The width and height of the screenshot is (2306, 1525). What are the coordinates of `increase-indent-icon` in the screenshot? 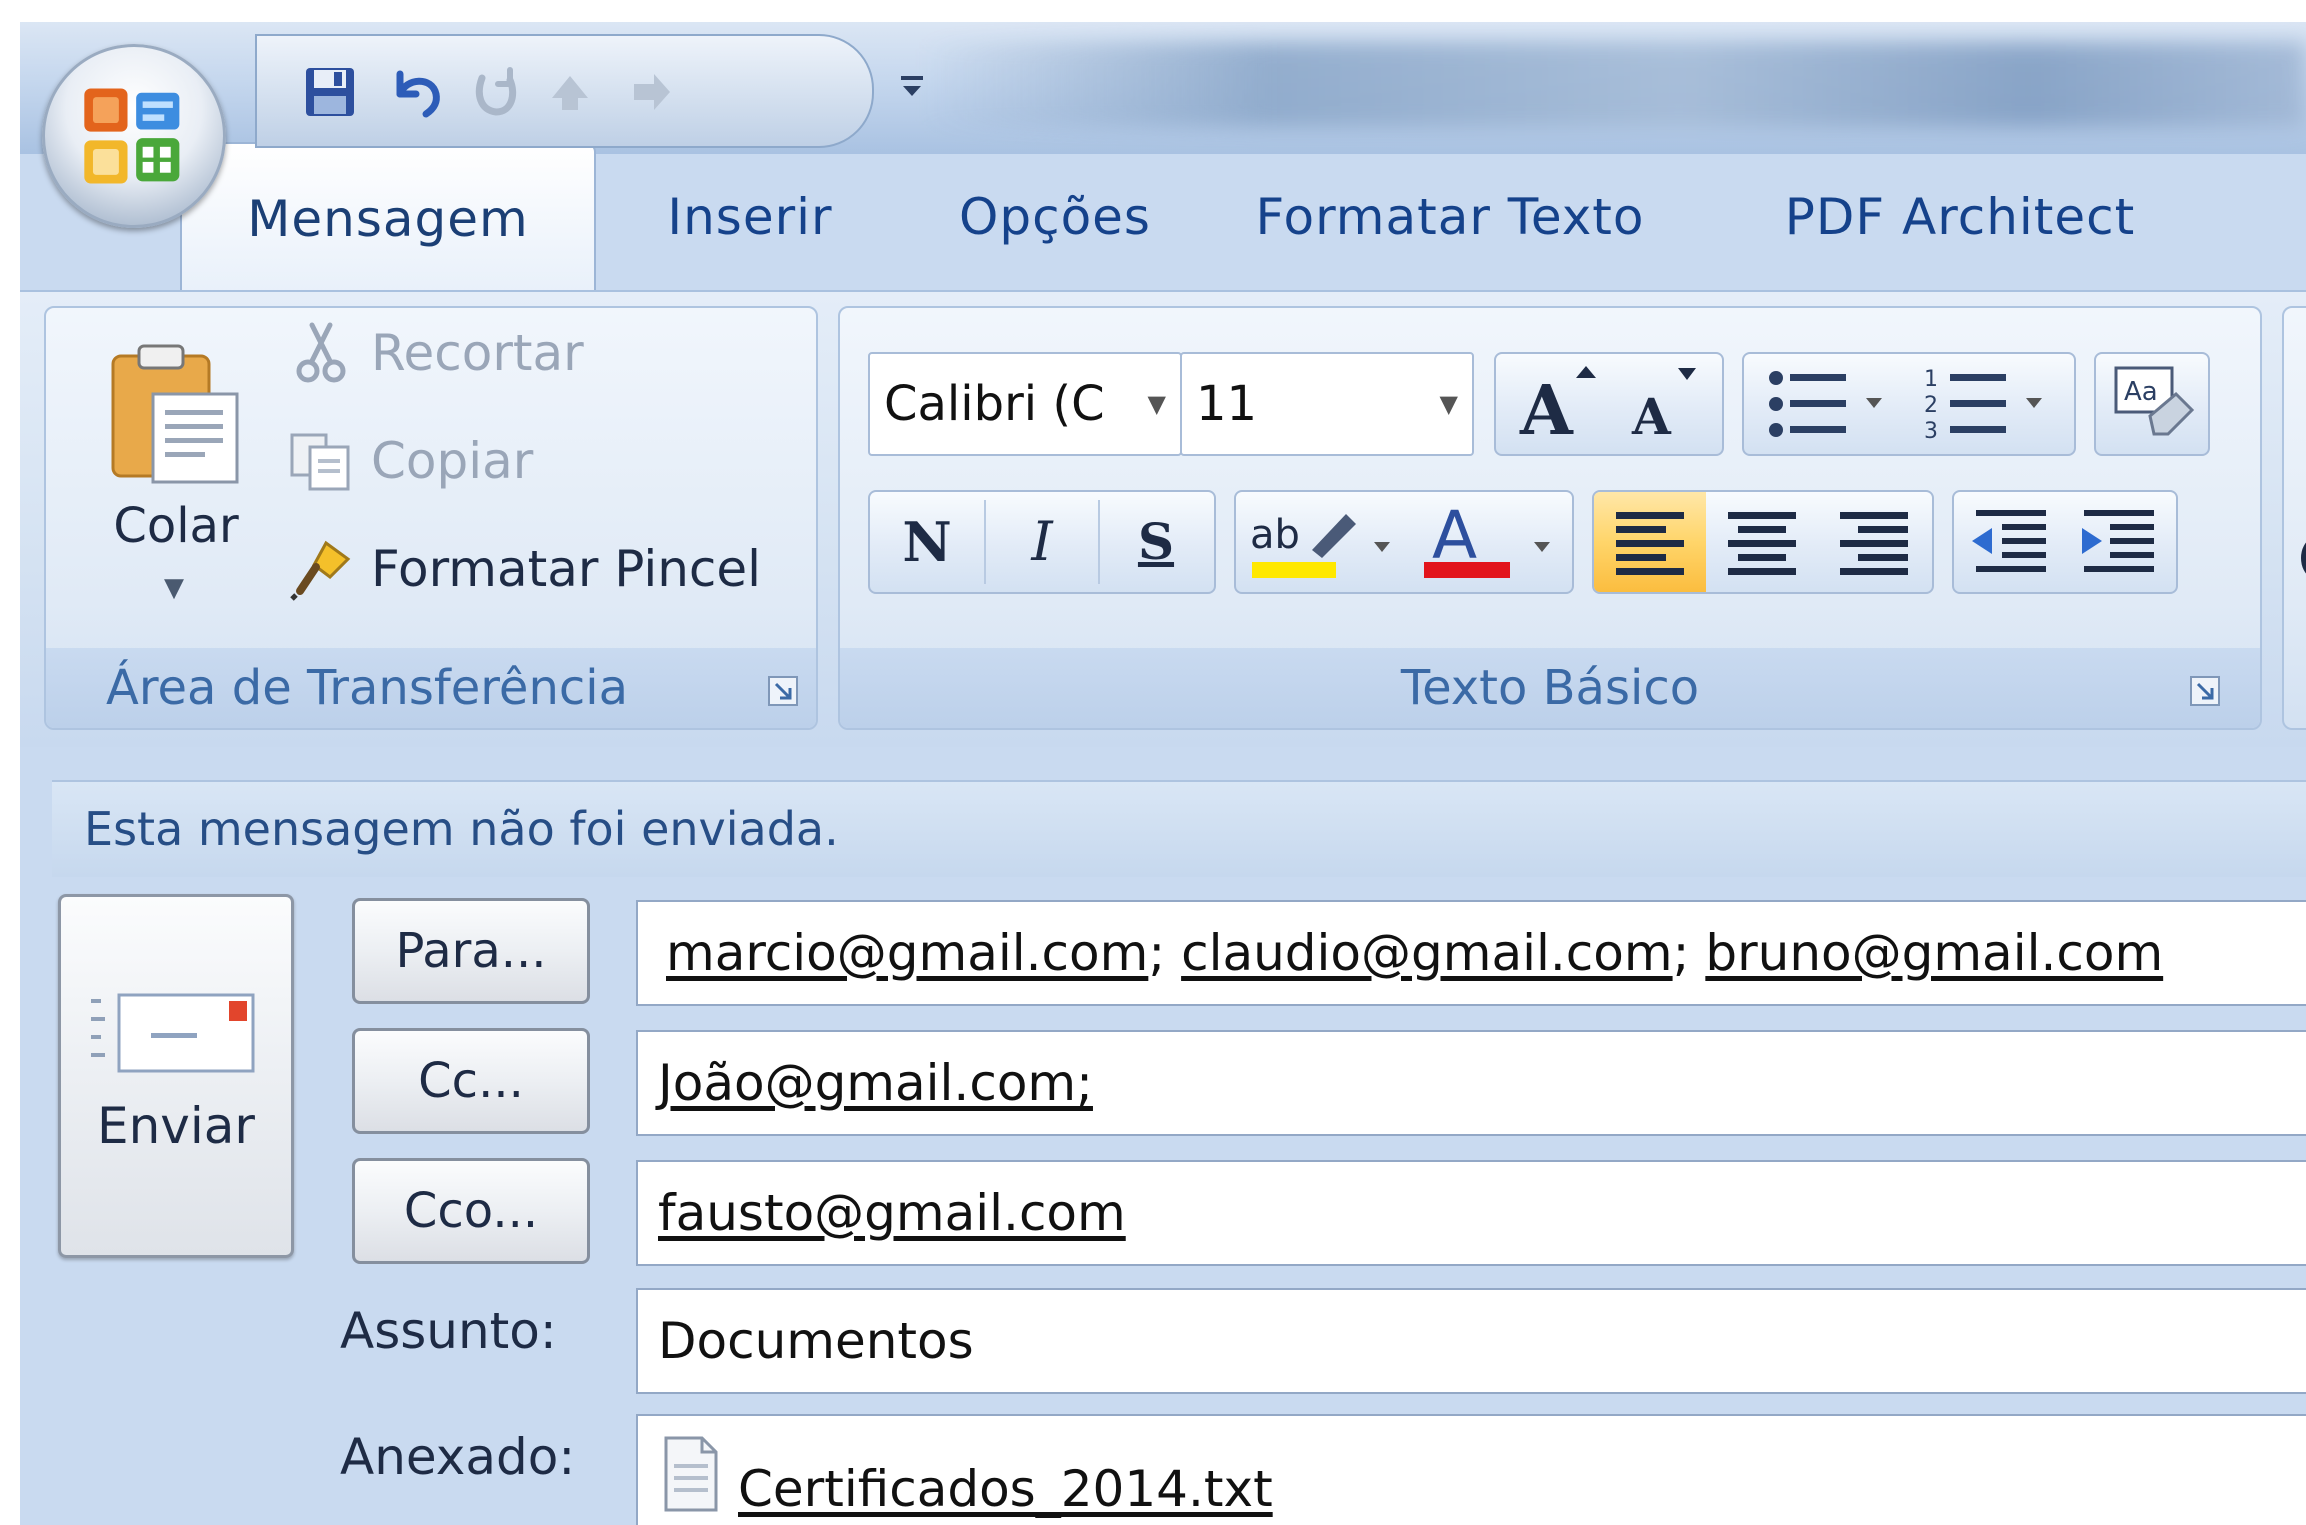 It's located at (2118, 541).